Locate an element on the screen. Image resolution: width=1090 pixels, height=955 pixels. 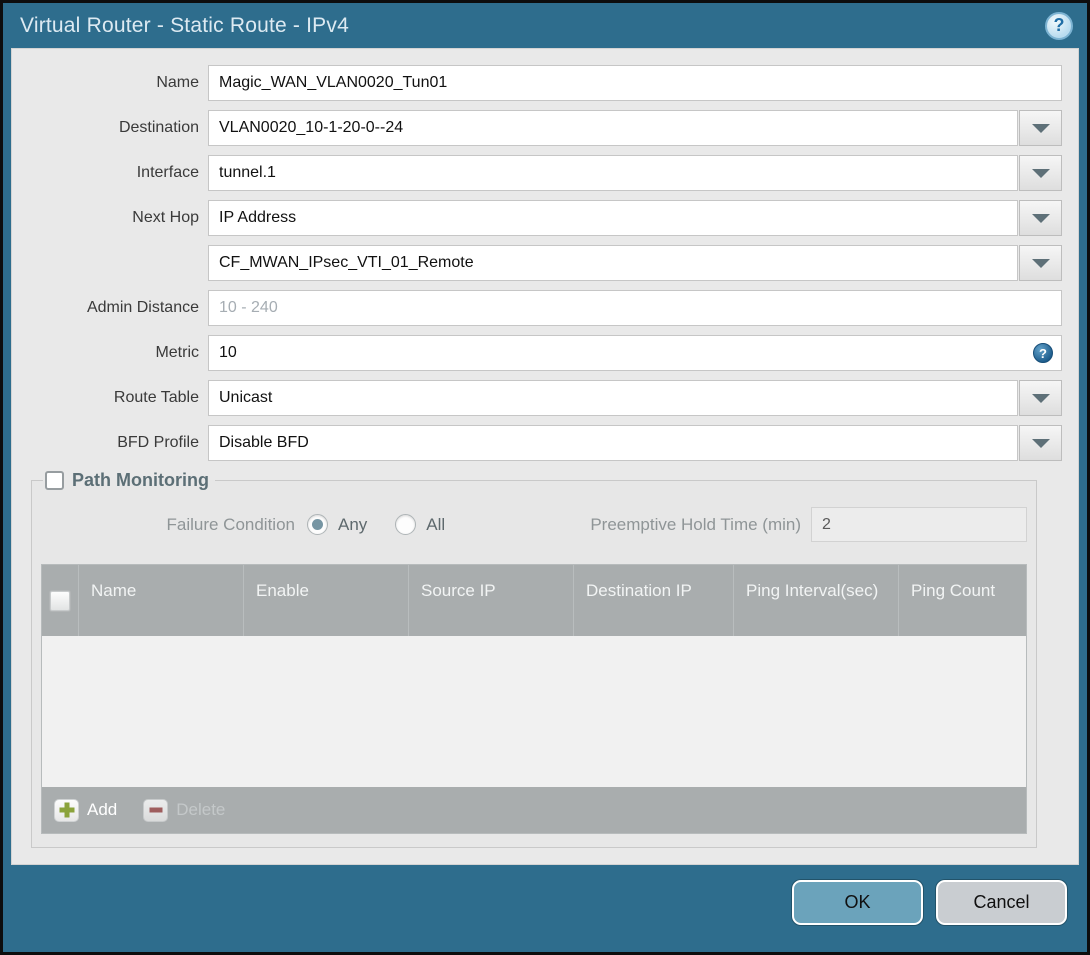
metric-help-icon: ? is located at coordinates (1043, 353).